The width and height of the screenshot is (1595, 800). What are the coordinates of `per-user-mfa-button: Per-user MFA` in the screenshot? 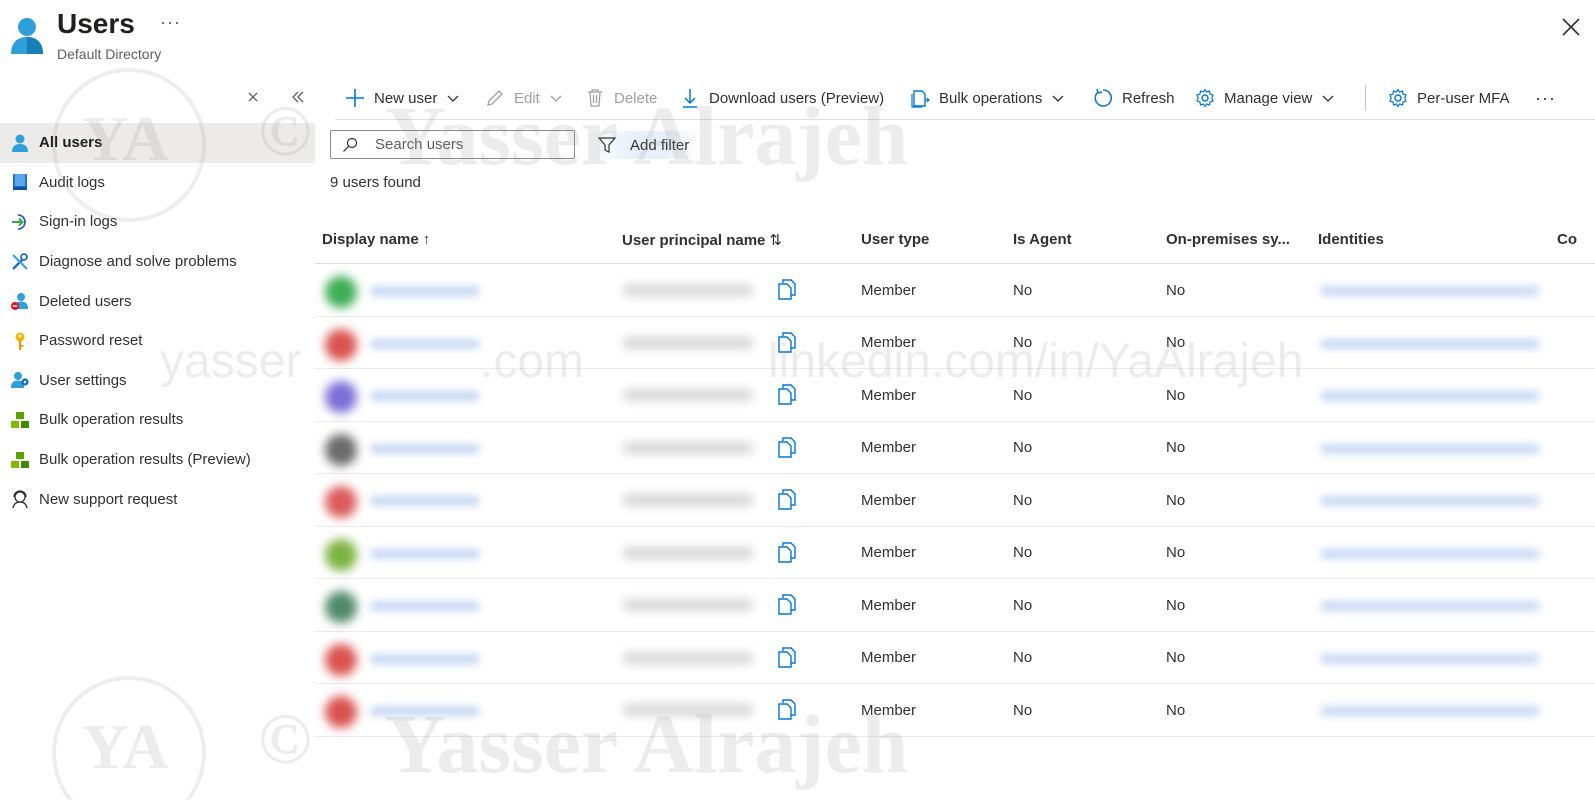 It's located at (1449, 98).